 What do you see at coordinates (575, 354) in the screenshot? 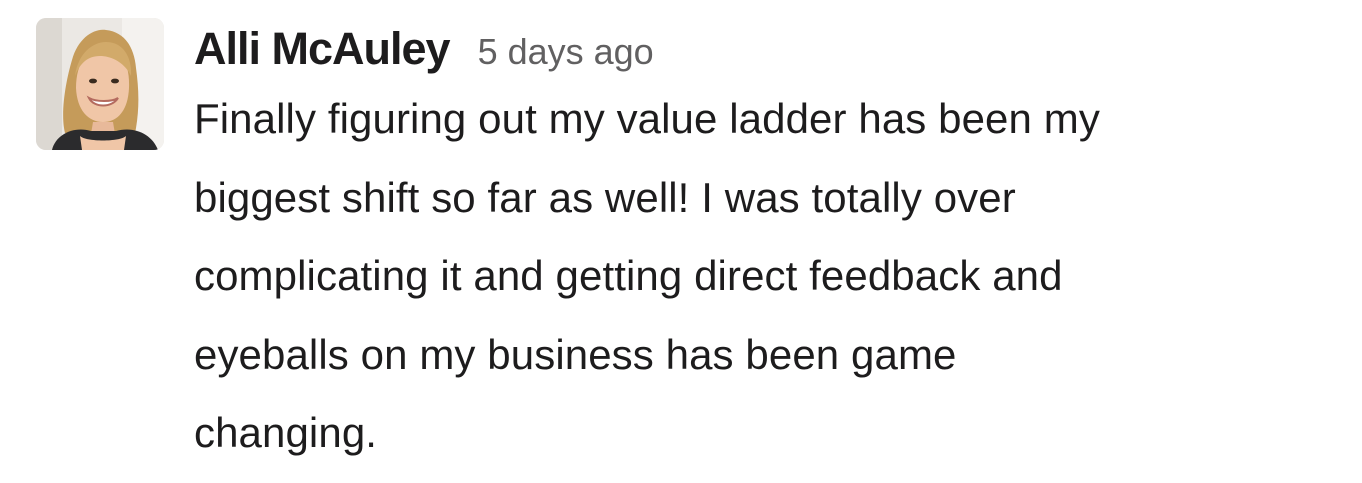
I see `message-line: eyeballs on my business has been game` at bounding box center [575, 354].